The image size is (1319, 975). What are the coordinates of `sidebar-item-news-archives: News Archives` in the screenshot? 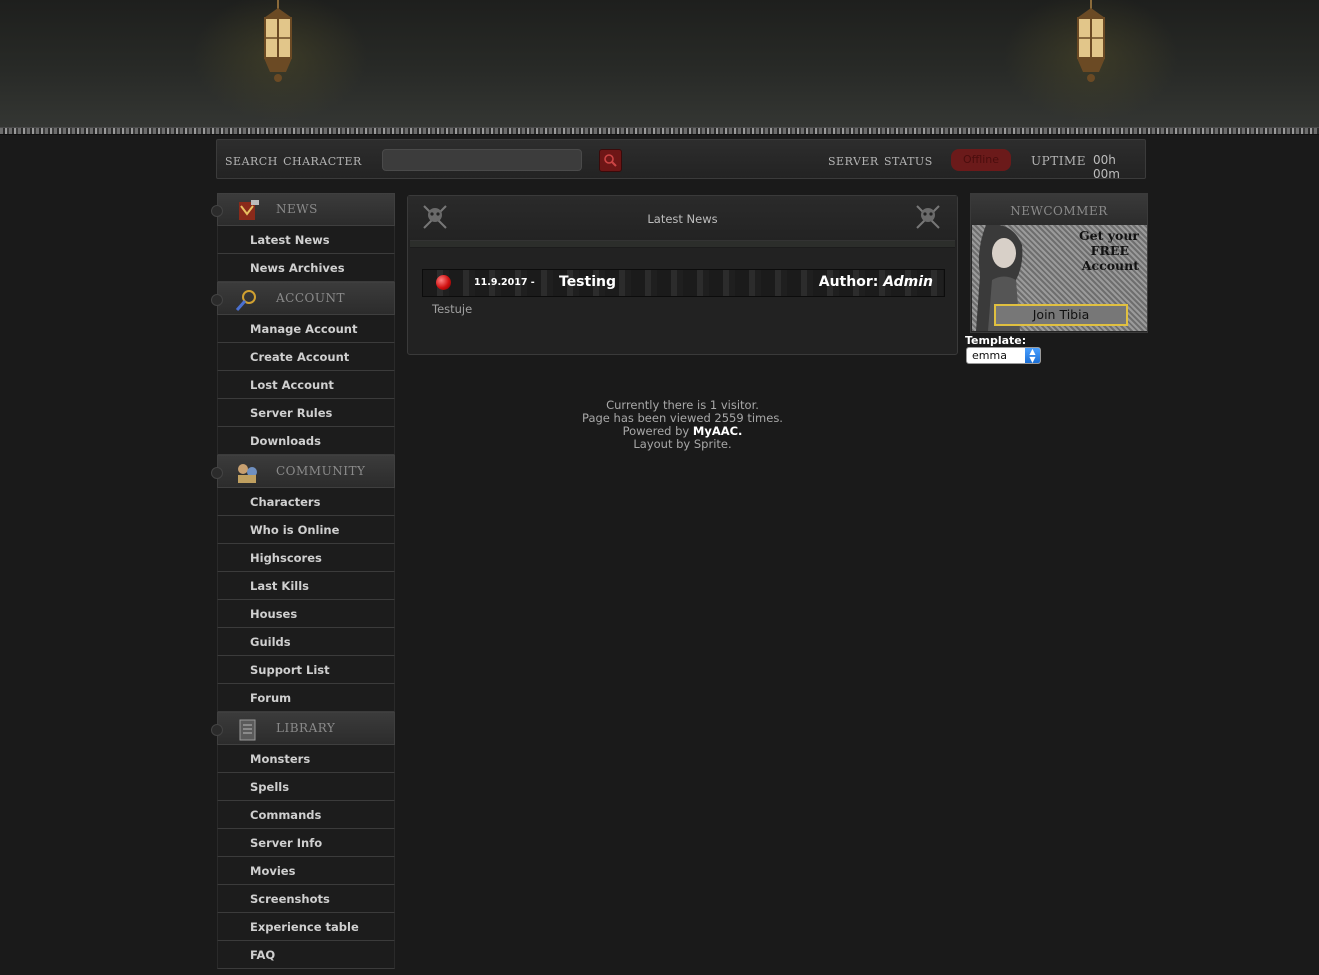 It's located at (306, 268).